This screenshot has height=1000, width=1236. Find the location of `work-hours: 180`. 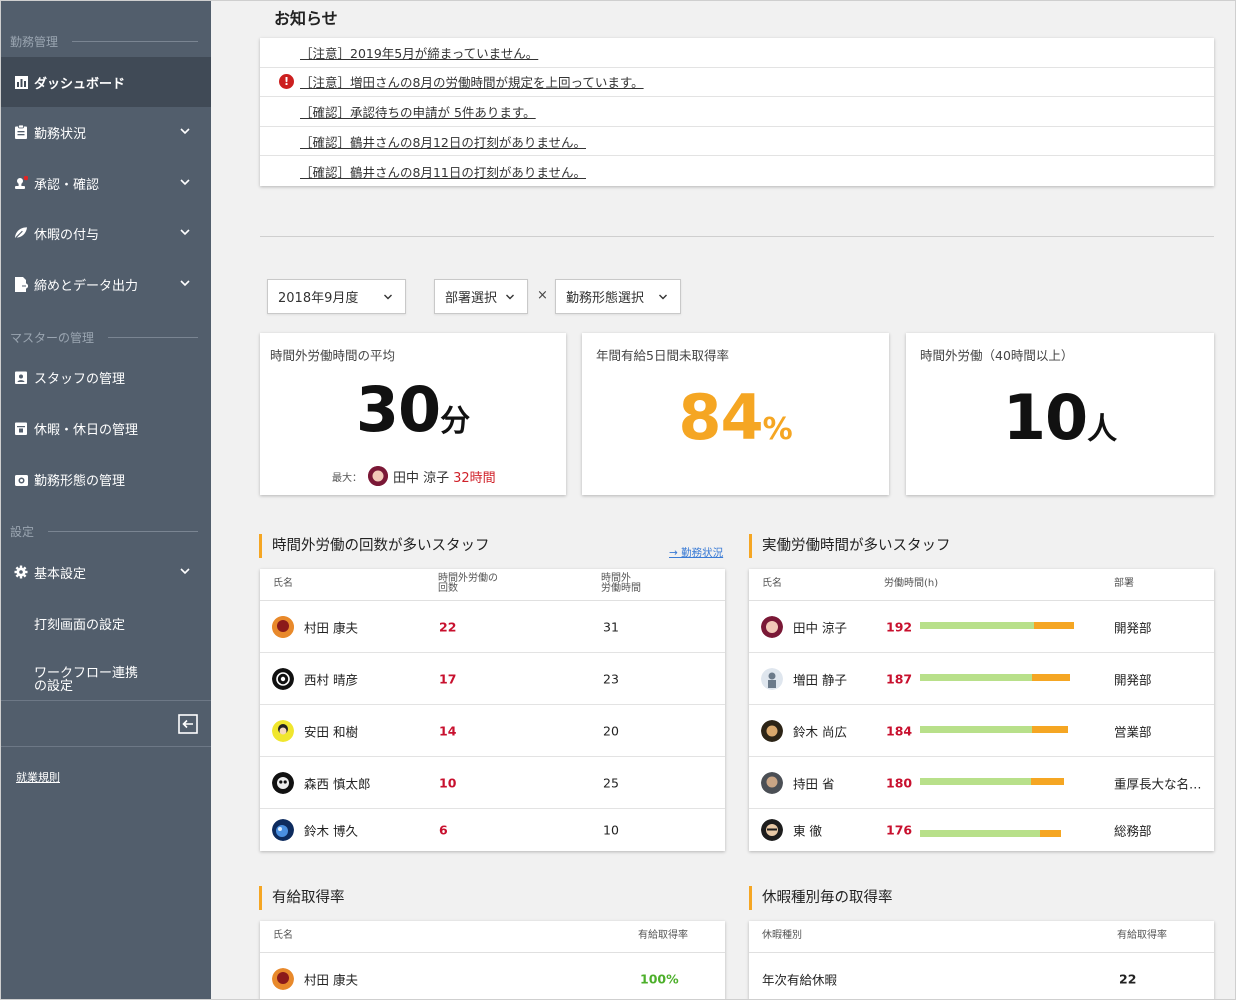

work-hours: 180 is located at coordinates (899, 782).